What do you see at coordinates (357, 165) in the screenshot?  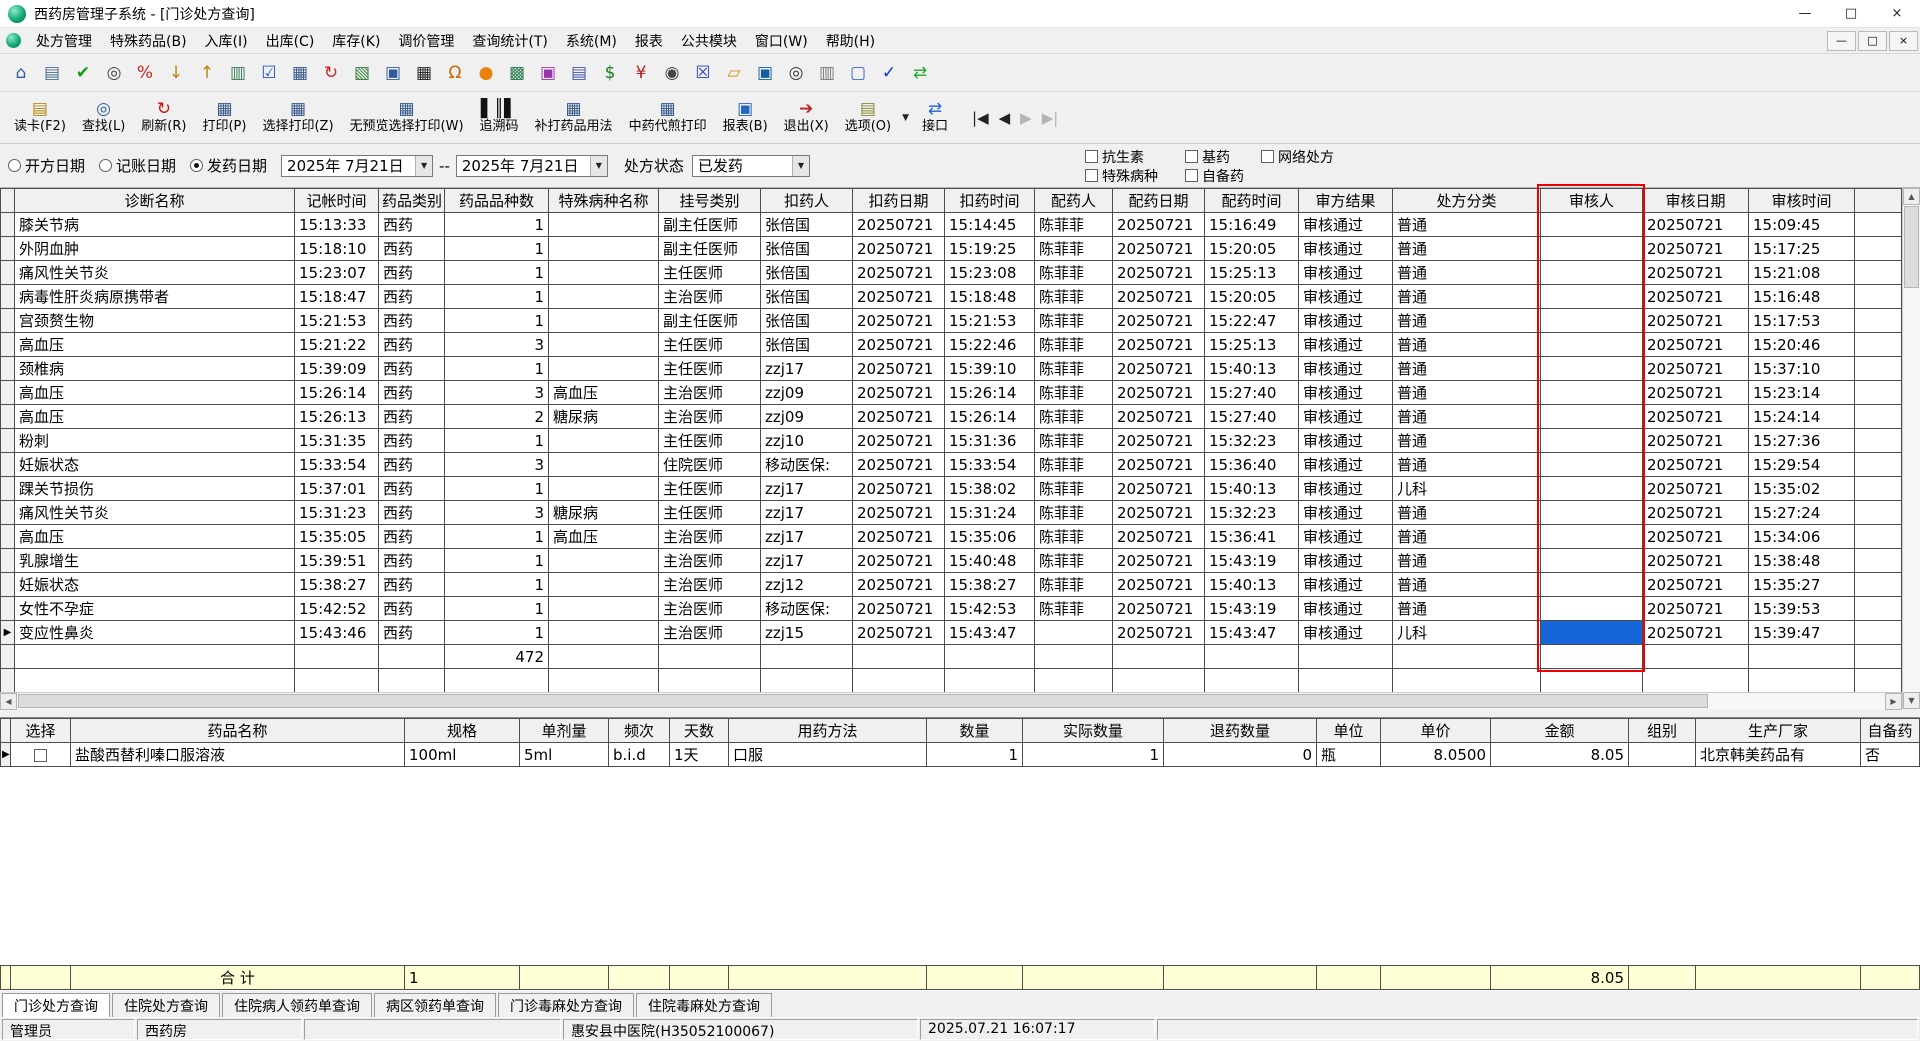 I see `date-from-picker: 2025年 7月21日 ▼` at bounding box center [357, 165].